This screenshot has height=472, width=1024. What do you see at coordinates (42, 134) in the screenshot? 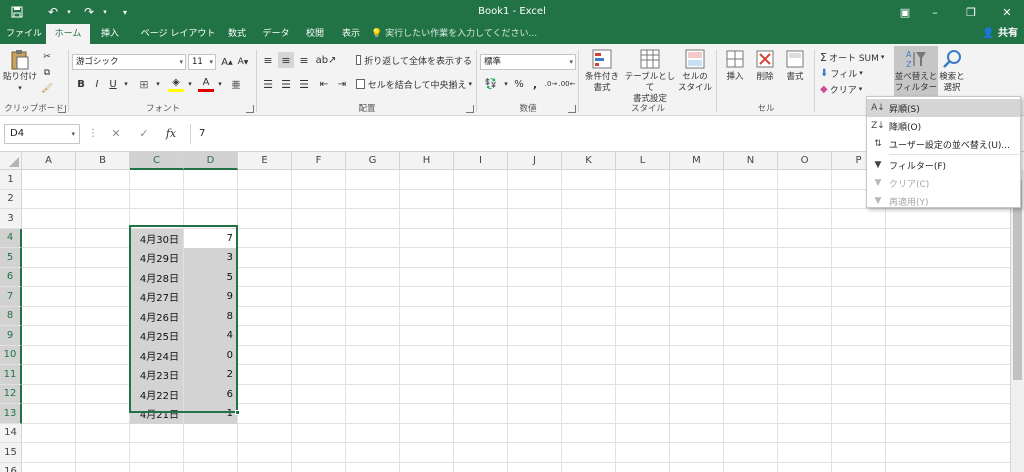
I see `name-box: D4 ▾` at bounding box center [42, 134].